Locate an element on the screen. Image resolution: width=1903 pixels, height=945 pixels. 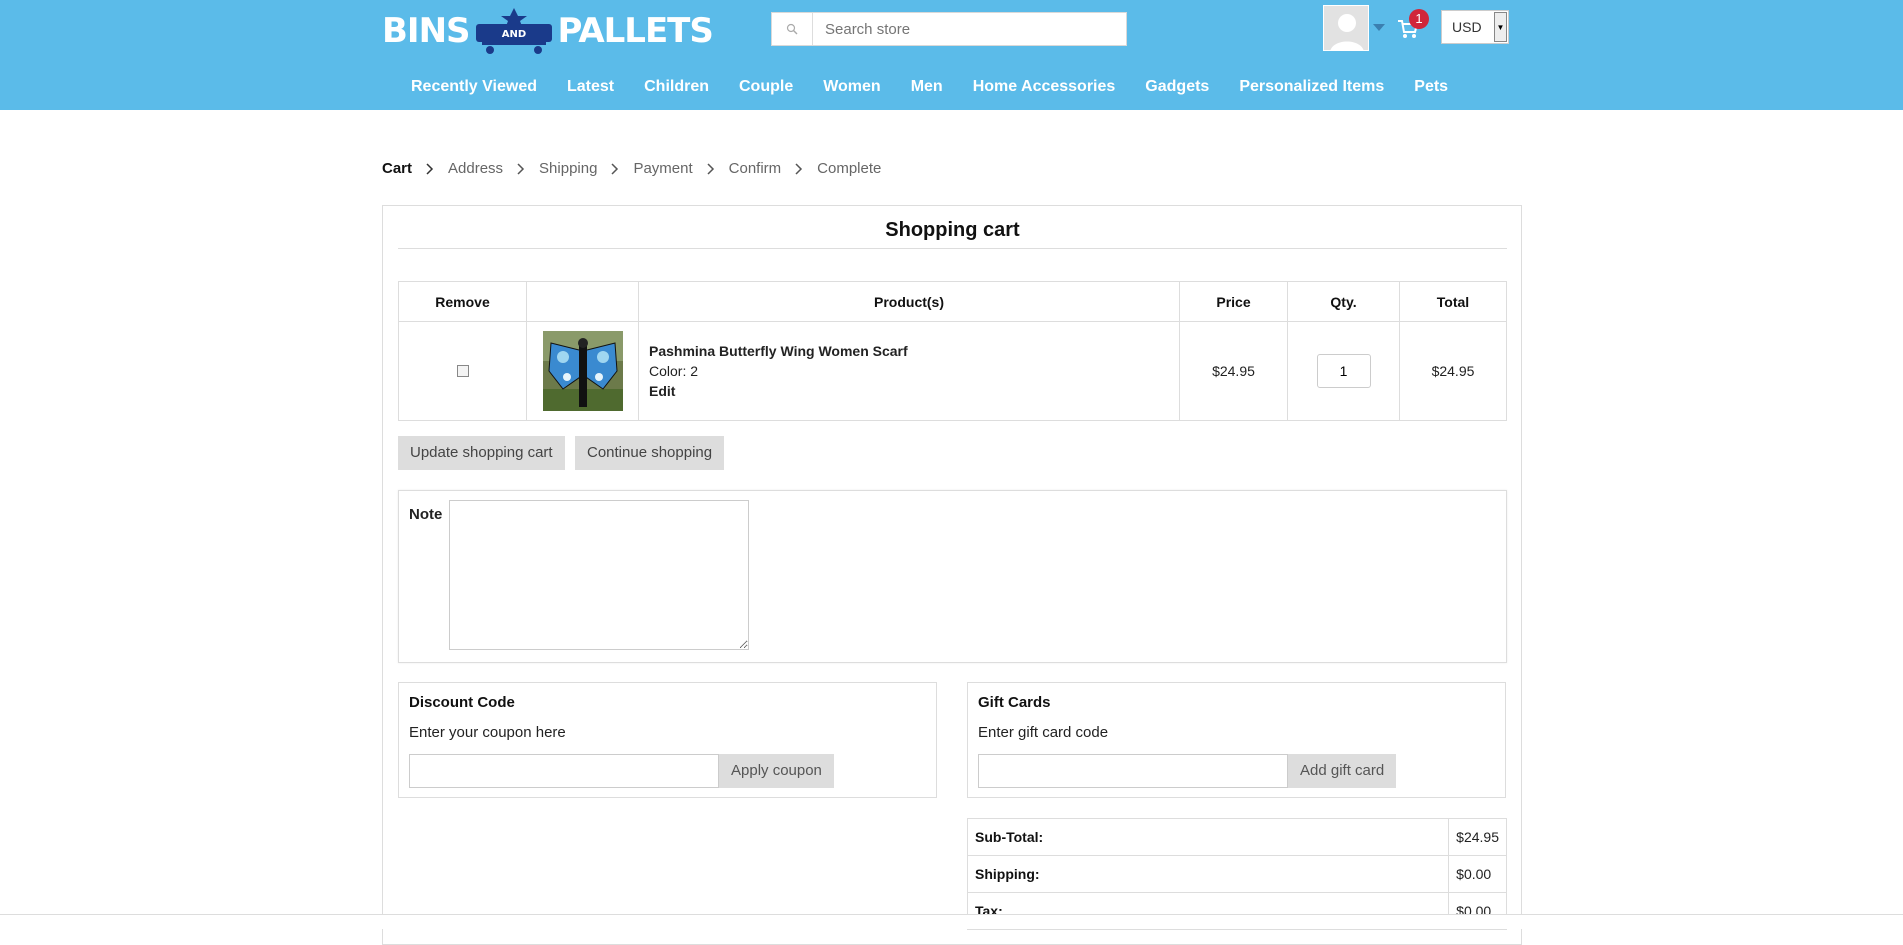
search-input is located at coordinates (969, 29).